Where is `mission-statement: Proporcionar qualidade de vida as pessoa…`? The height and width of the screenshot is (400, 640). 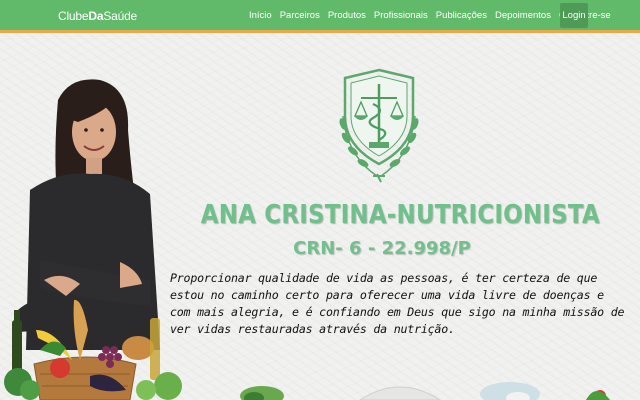 mission-statement: Proporcionar qualidade de vida as pessoa… is located at coordinates (397, 303).